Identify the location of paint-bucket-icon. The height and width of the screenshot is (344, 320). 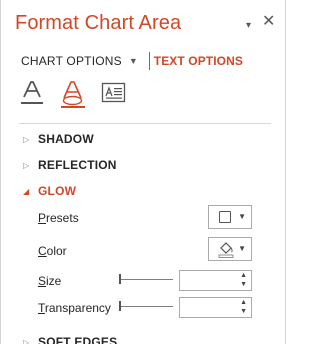
(226, 252).